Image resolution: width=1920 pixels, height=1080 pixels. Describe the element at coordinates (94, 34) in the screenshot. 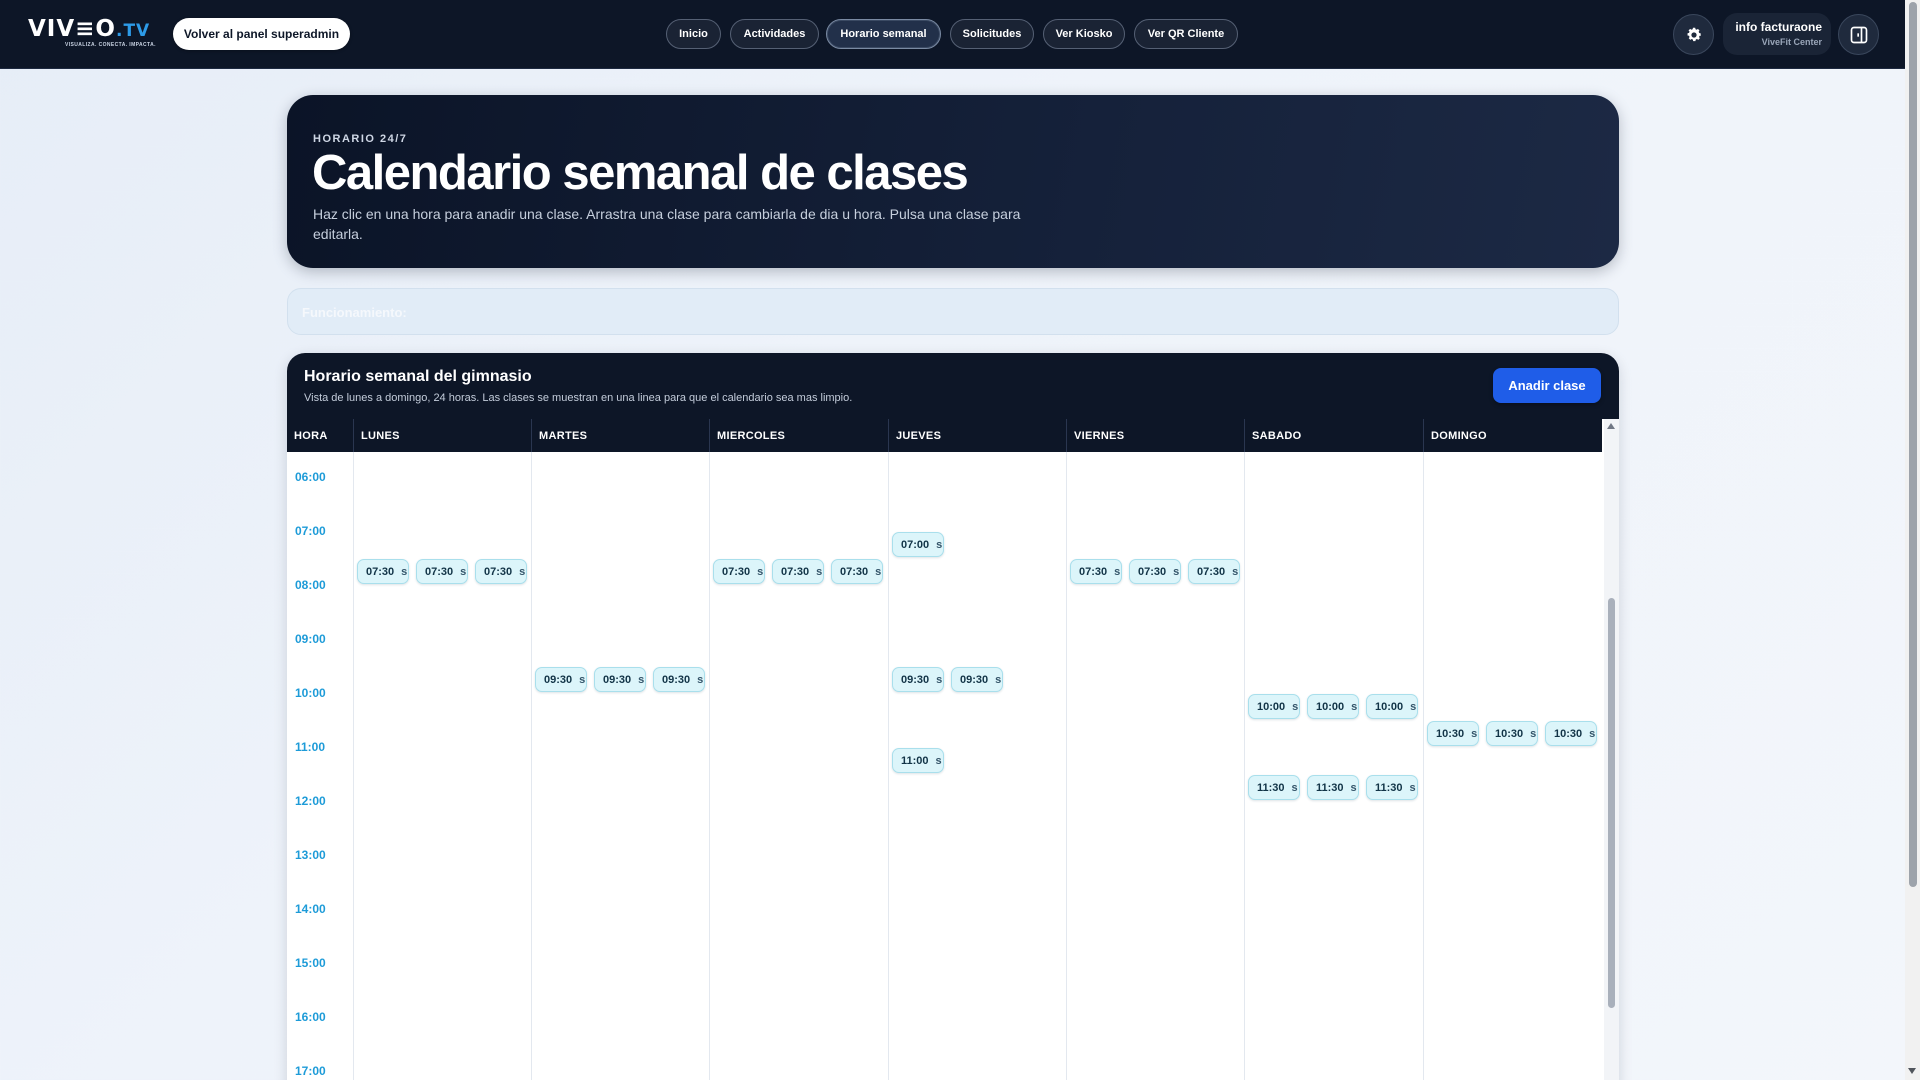

I see `brand-logo: VIV≡O.TV VISUALIZA. CONECTA. IMPACTA.` at that location.